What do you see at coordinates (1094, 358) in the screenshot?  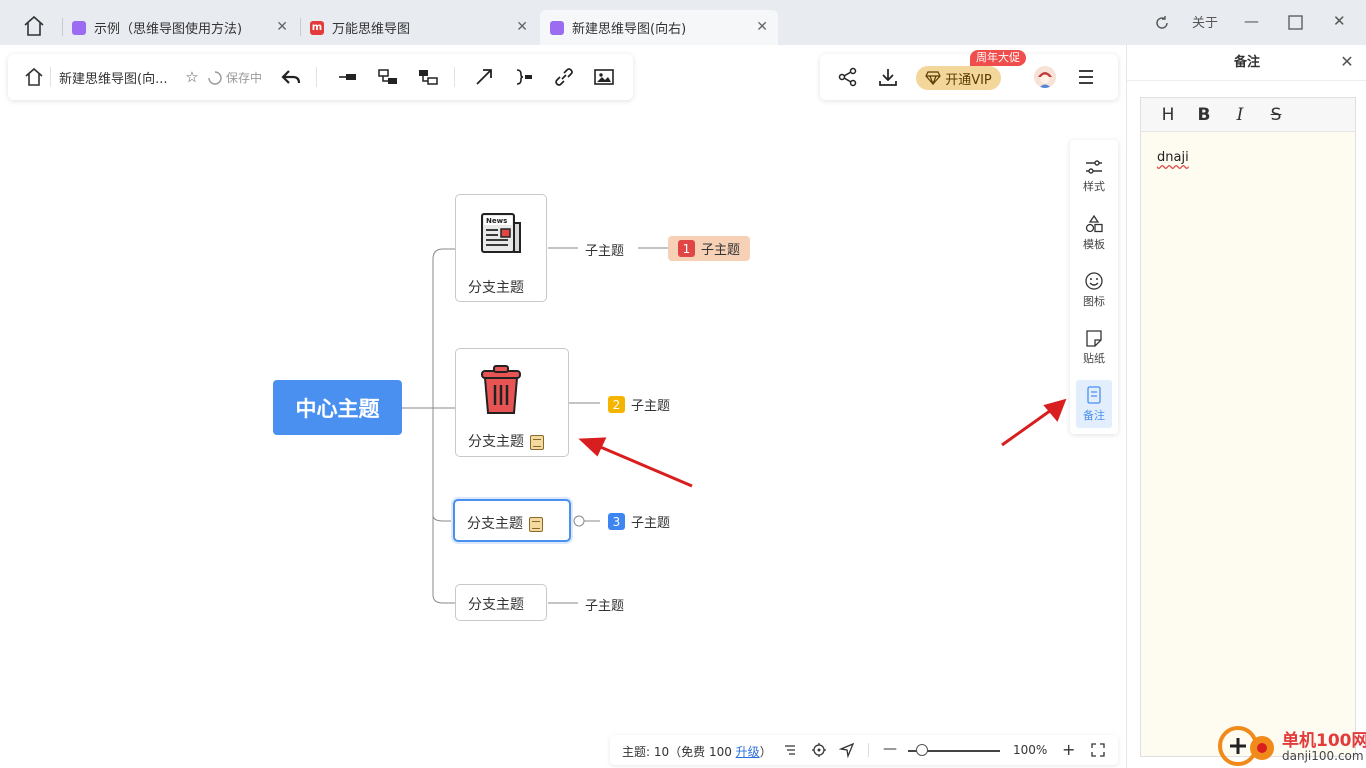 I see `rail-label: 贴纸` at bounding box center [1094, 358].